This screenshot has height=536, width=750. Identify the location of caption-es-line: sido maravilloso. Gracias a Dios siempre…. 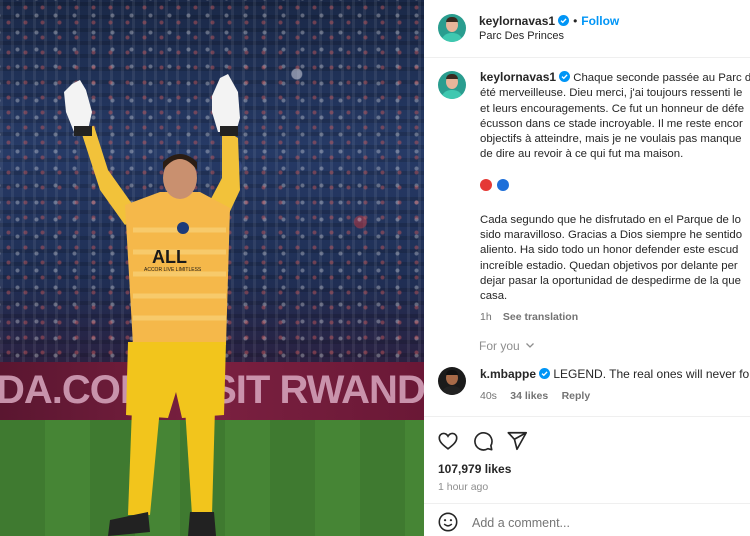
(611, 235).